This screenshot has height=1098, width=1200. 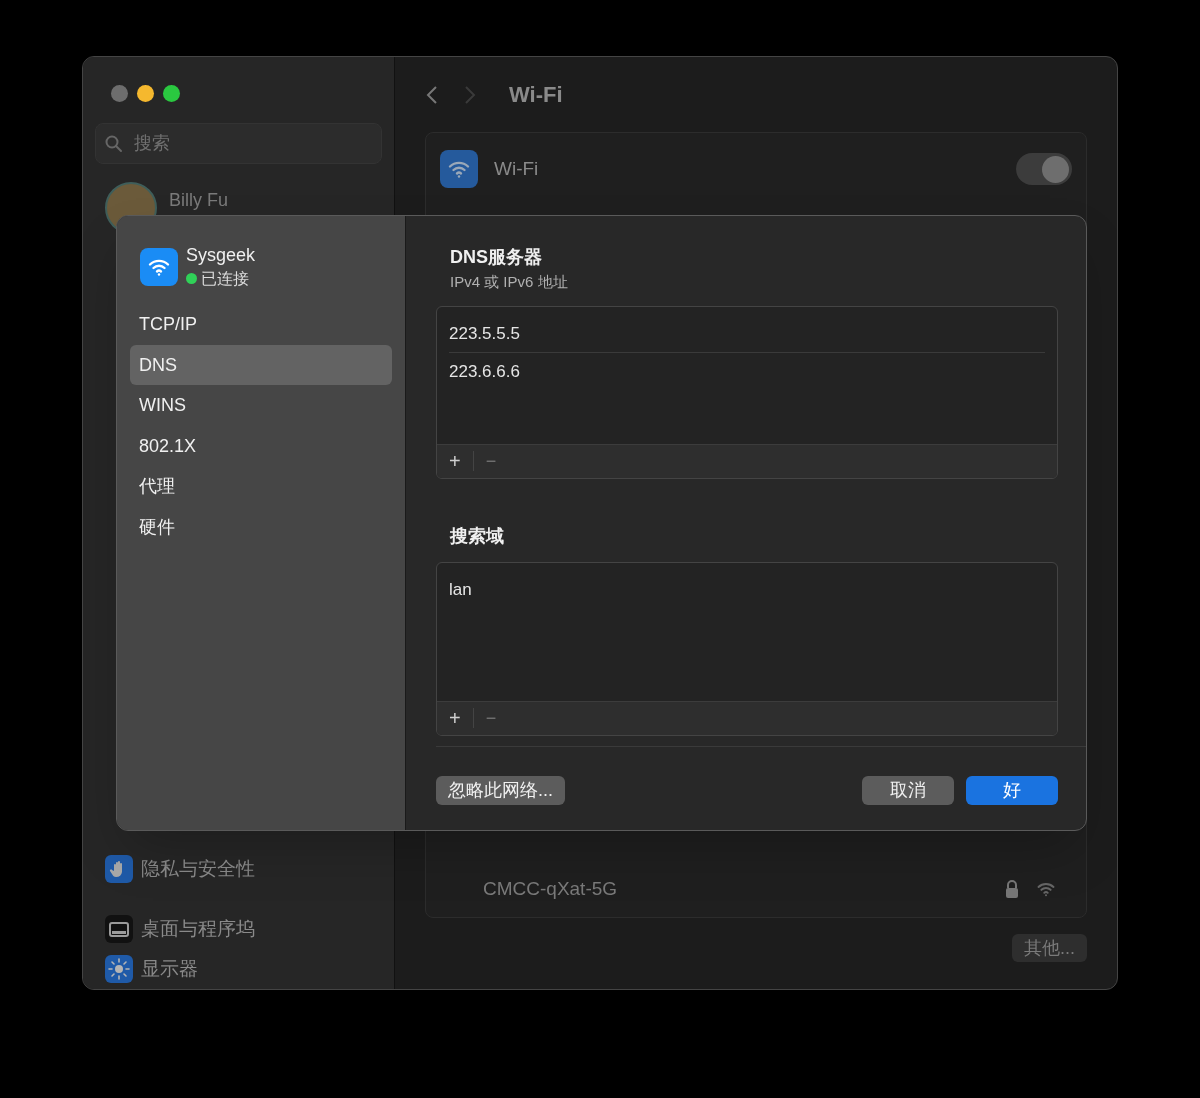 I want to click on list-entry: lan, so click(x=460, y=589).